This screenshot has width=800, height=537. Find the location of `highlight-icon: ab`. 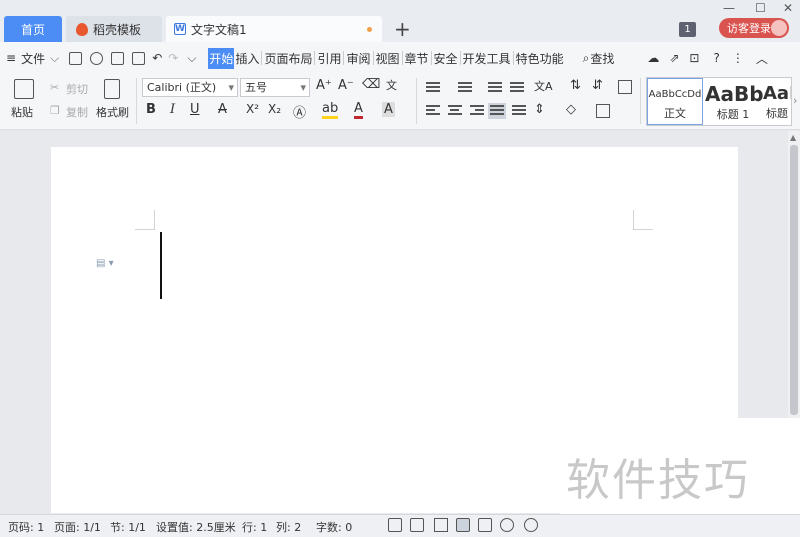

highlight-icon: ab is located at coordinates (330, 110).